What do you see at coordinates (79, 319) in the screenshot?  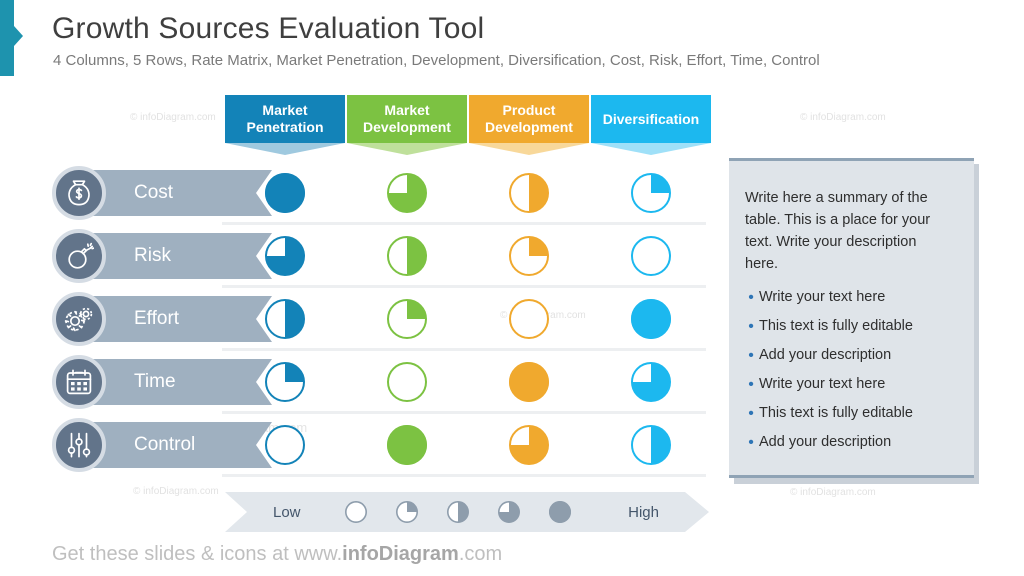 I see `gears-icon` at bounding box center [79, 319].